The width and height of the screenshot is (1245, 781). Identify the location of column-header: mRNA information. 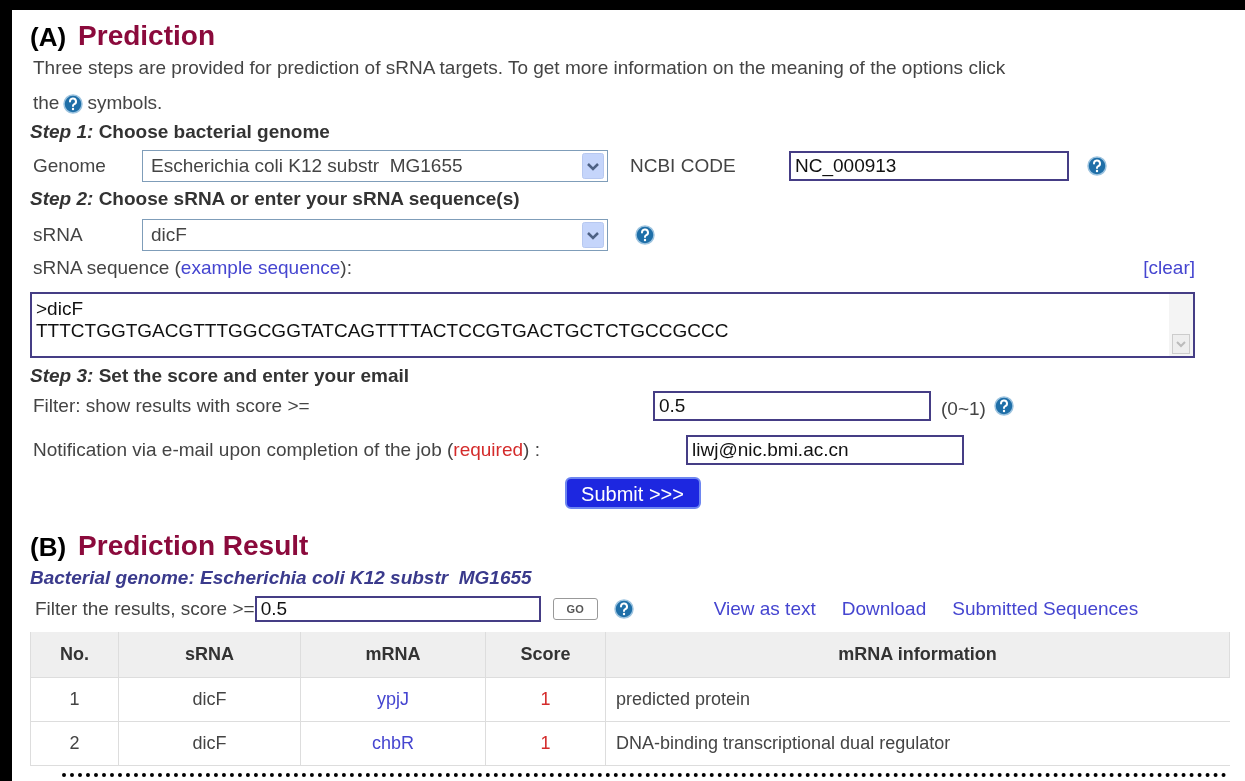
(918, 654).